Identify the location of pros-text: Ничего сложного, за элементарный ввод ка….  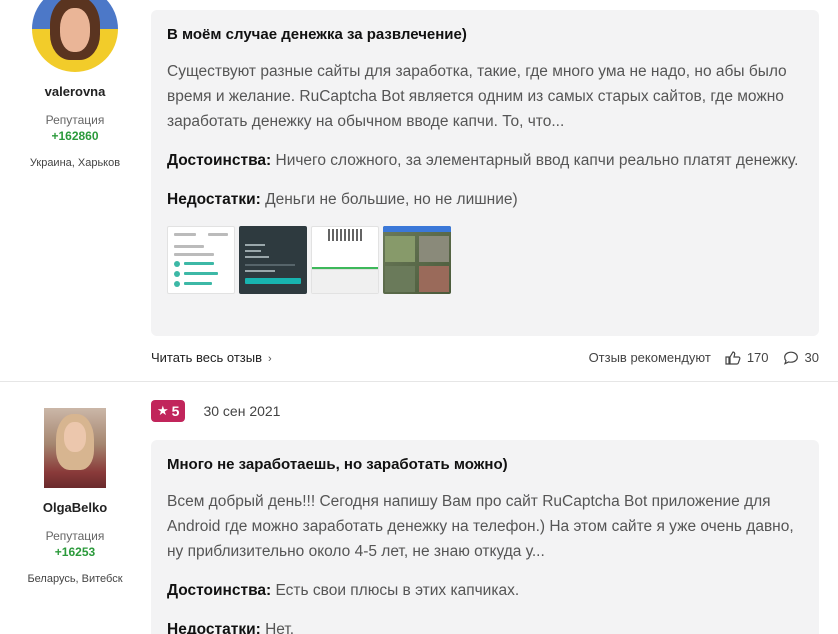
(537, 160).